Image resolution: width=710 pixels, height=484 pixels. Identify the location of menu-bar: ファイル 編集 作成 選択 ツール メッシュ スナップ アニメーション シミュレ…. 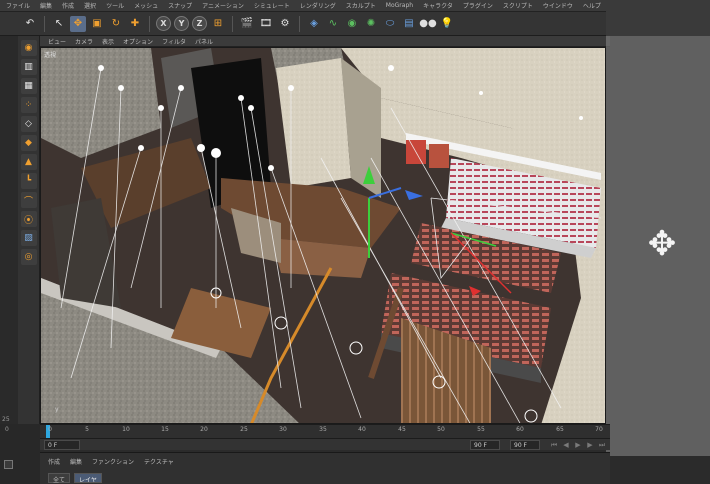
(355, 6).